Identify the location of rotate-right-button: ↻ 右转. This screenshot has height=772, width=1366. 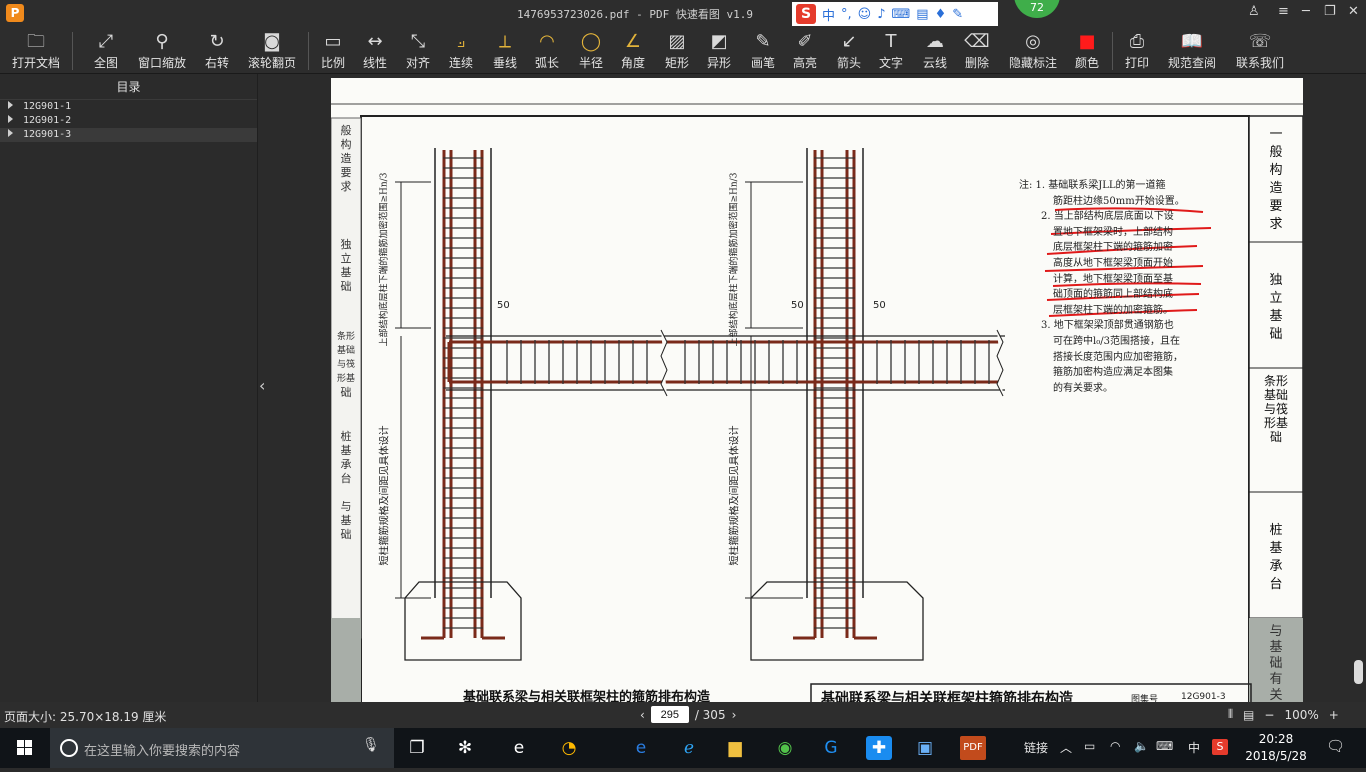
(217, 51).